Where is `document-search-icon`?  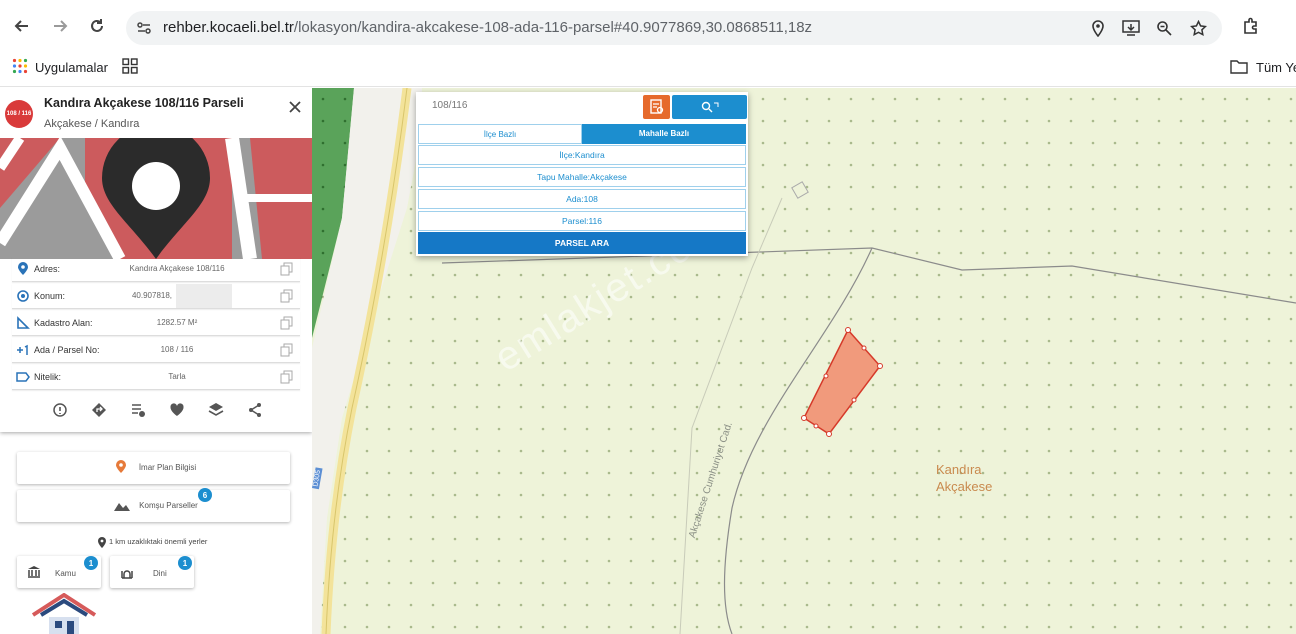
document-search-icon is located at coordinates (657, 106).